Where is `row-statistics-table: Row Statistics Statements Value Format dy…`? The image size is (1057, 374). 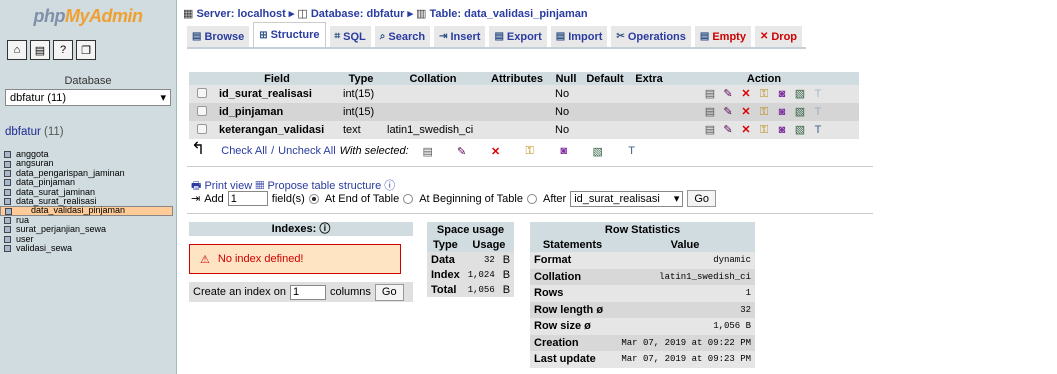
row-statistics-table: Row Statistics Statements Value Format dy… is located at coordinates (642, 295).